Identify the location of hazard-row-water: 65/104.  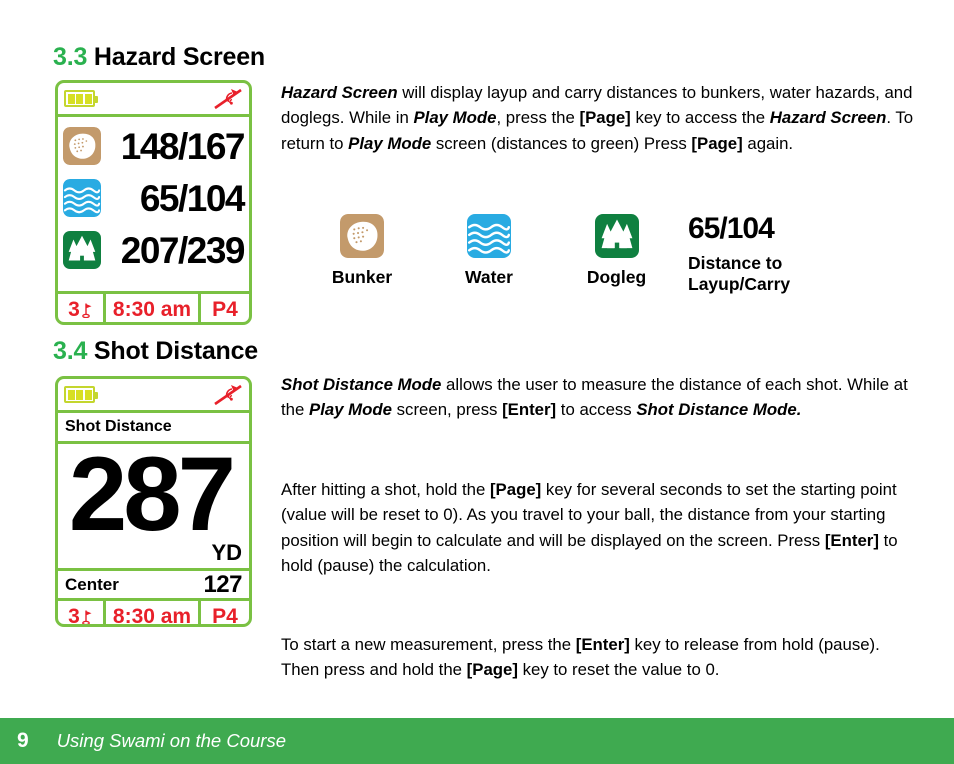
(153, 198).